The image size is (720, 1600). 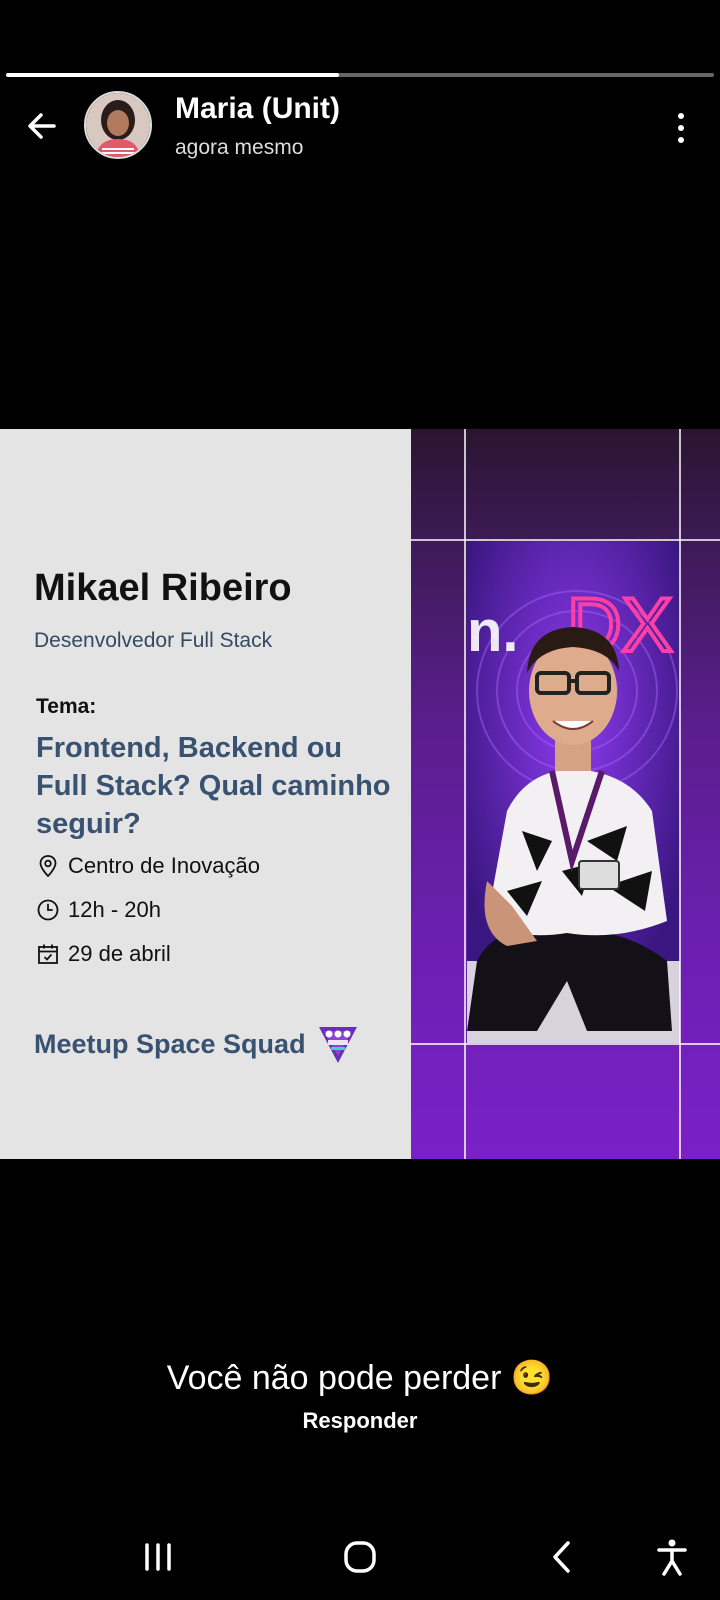 I want to click on avatar-image, so click(x=118, y=125).